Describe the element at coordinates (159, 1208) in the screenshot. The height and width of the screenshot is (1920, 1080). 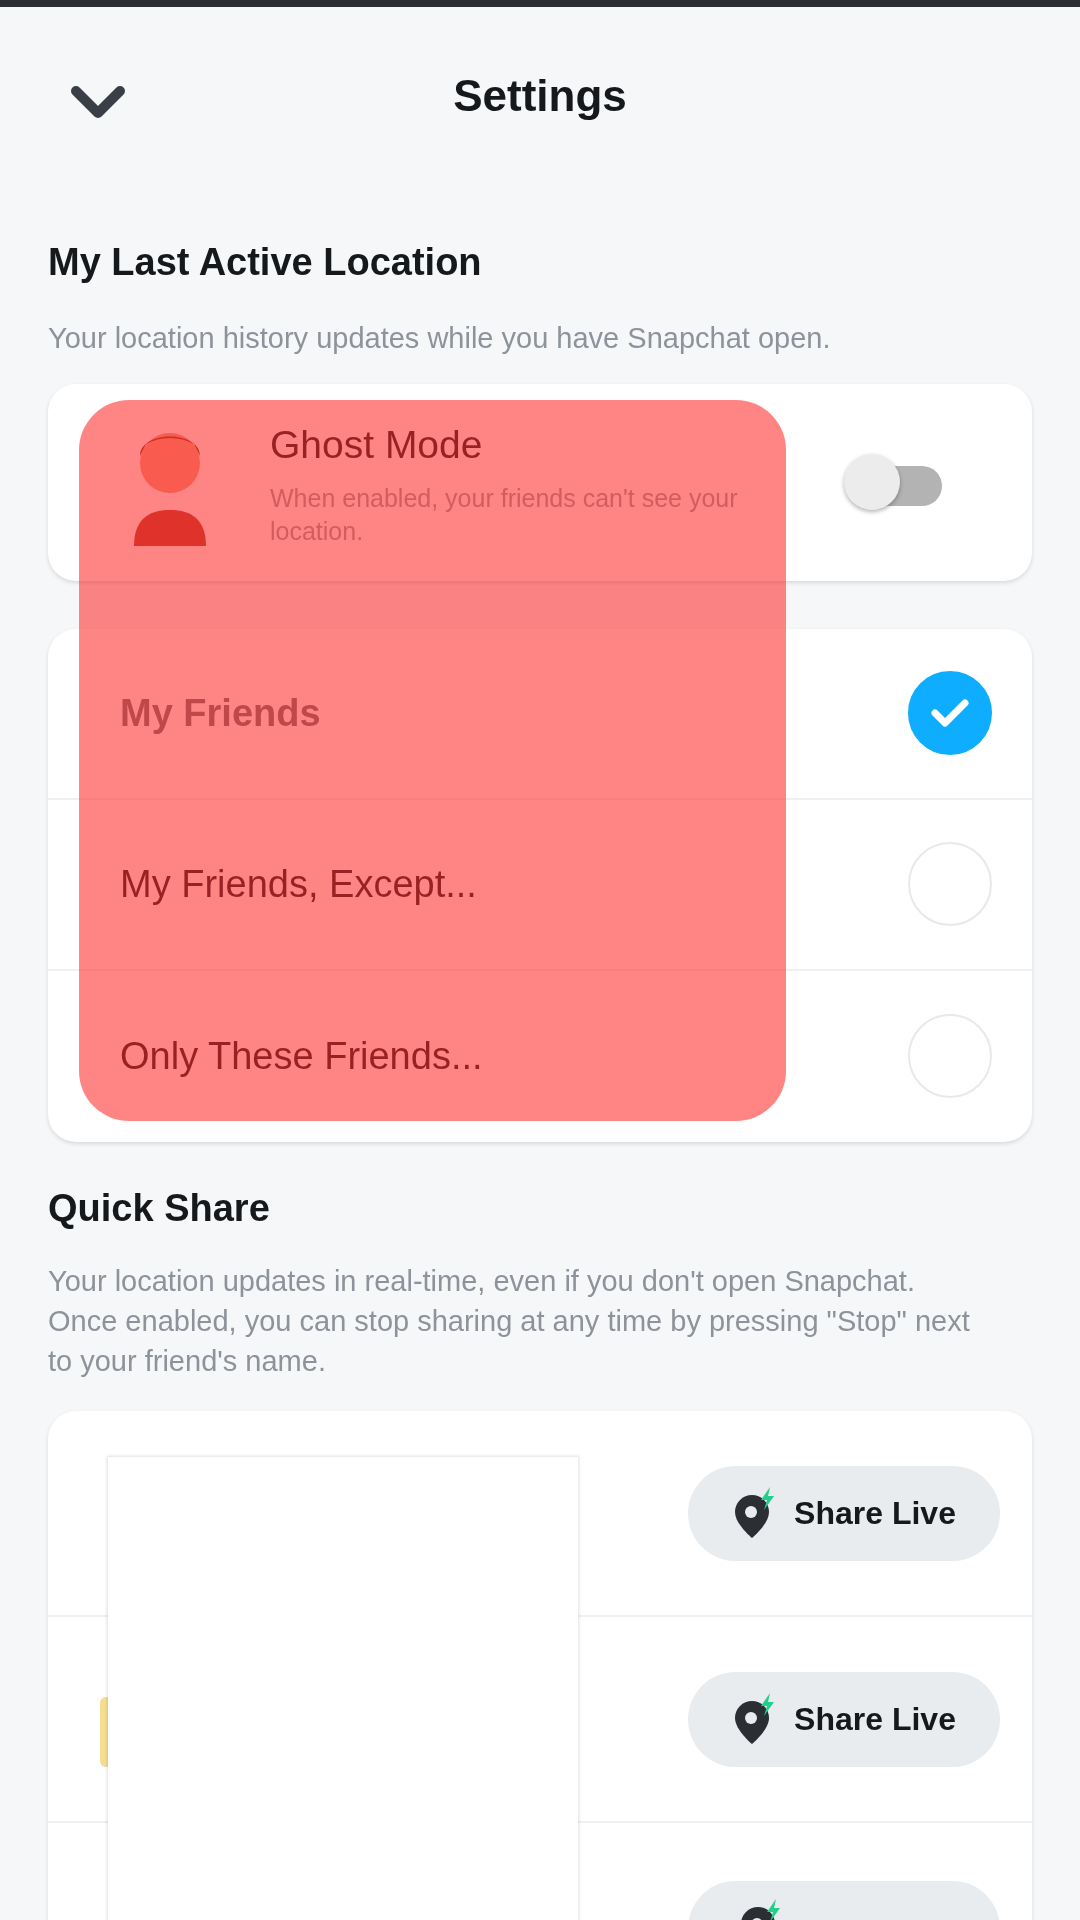
I see `section-heading: Quick Share` at that location.